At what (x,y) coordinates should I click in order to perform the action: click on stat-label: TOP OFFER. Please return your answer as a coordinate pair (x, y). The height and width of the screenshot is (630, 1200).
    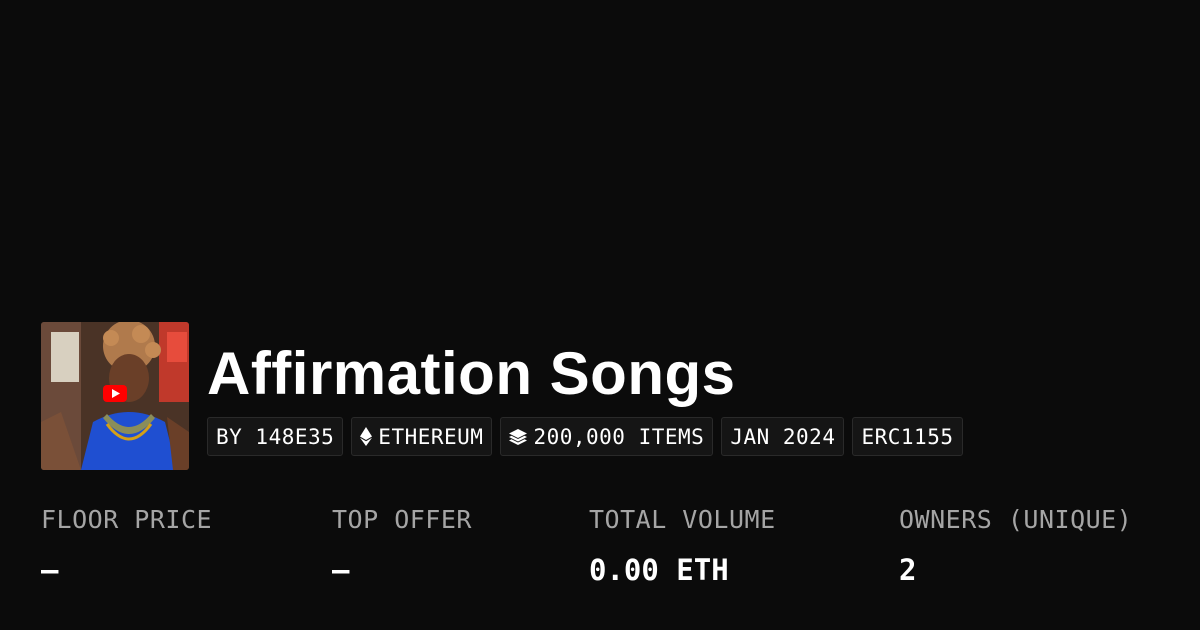
    Looking at the image, I should click on (402, 519).